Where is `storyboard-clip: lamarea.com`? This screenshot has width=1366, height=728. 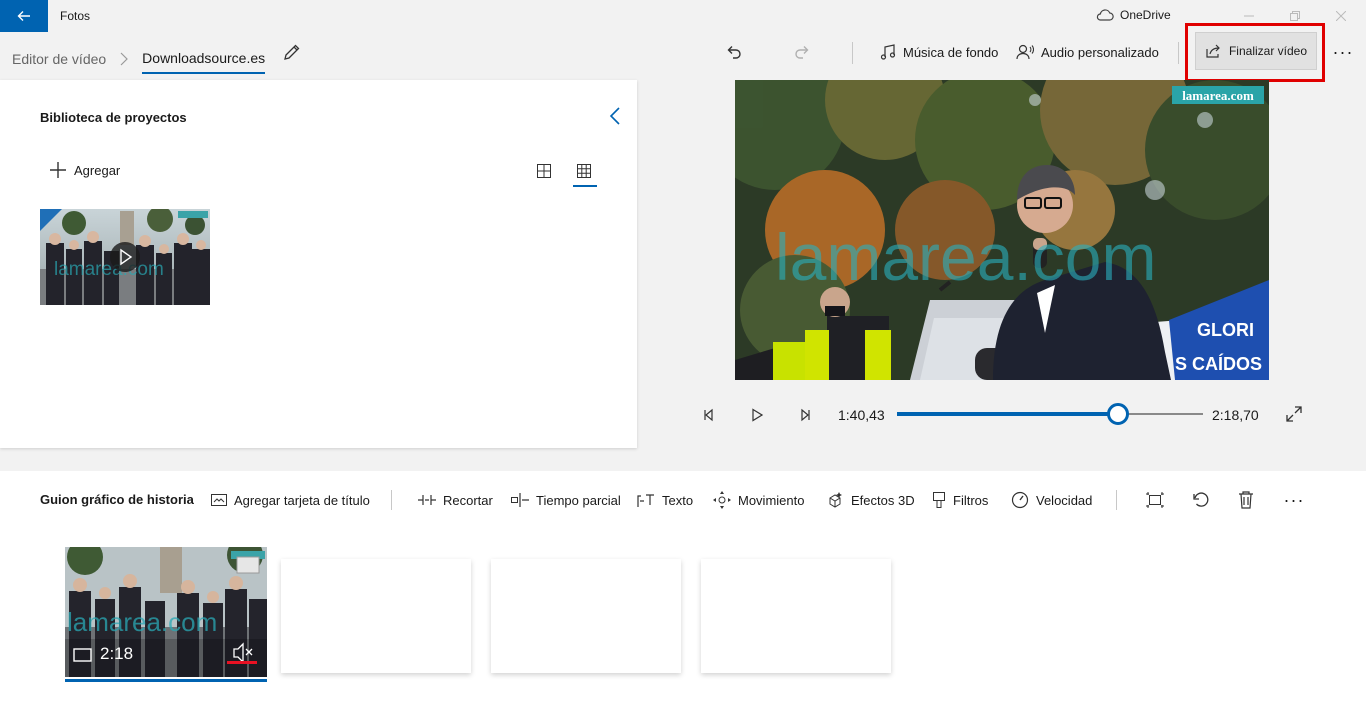
storyboard-clip: lamarea.com is located at coordinates (166, 612).